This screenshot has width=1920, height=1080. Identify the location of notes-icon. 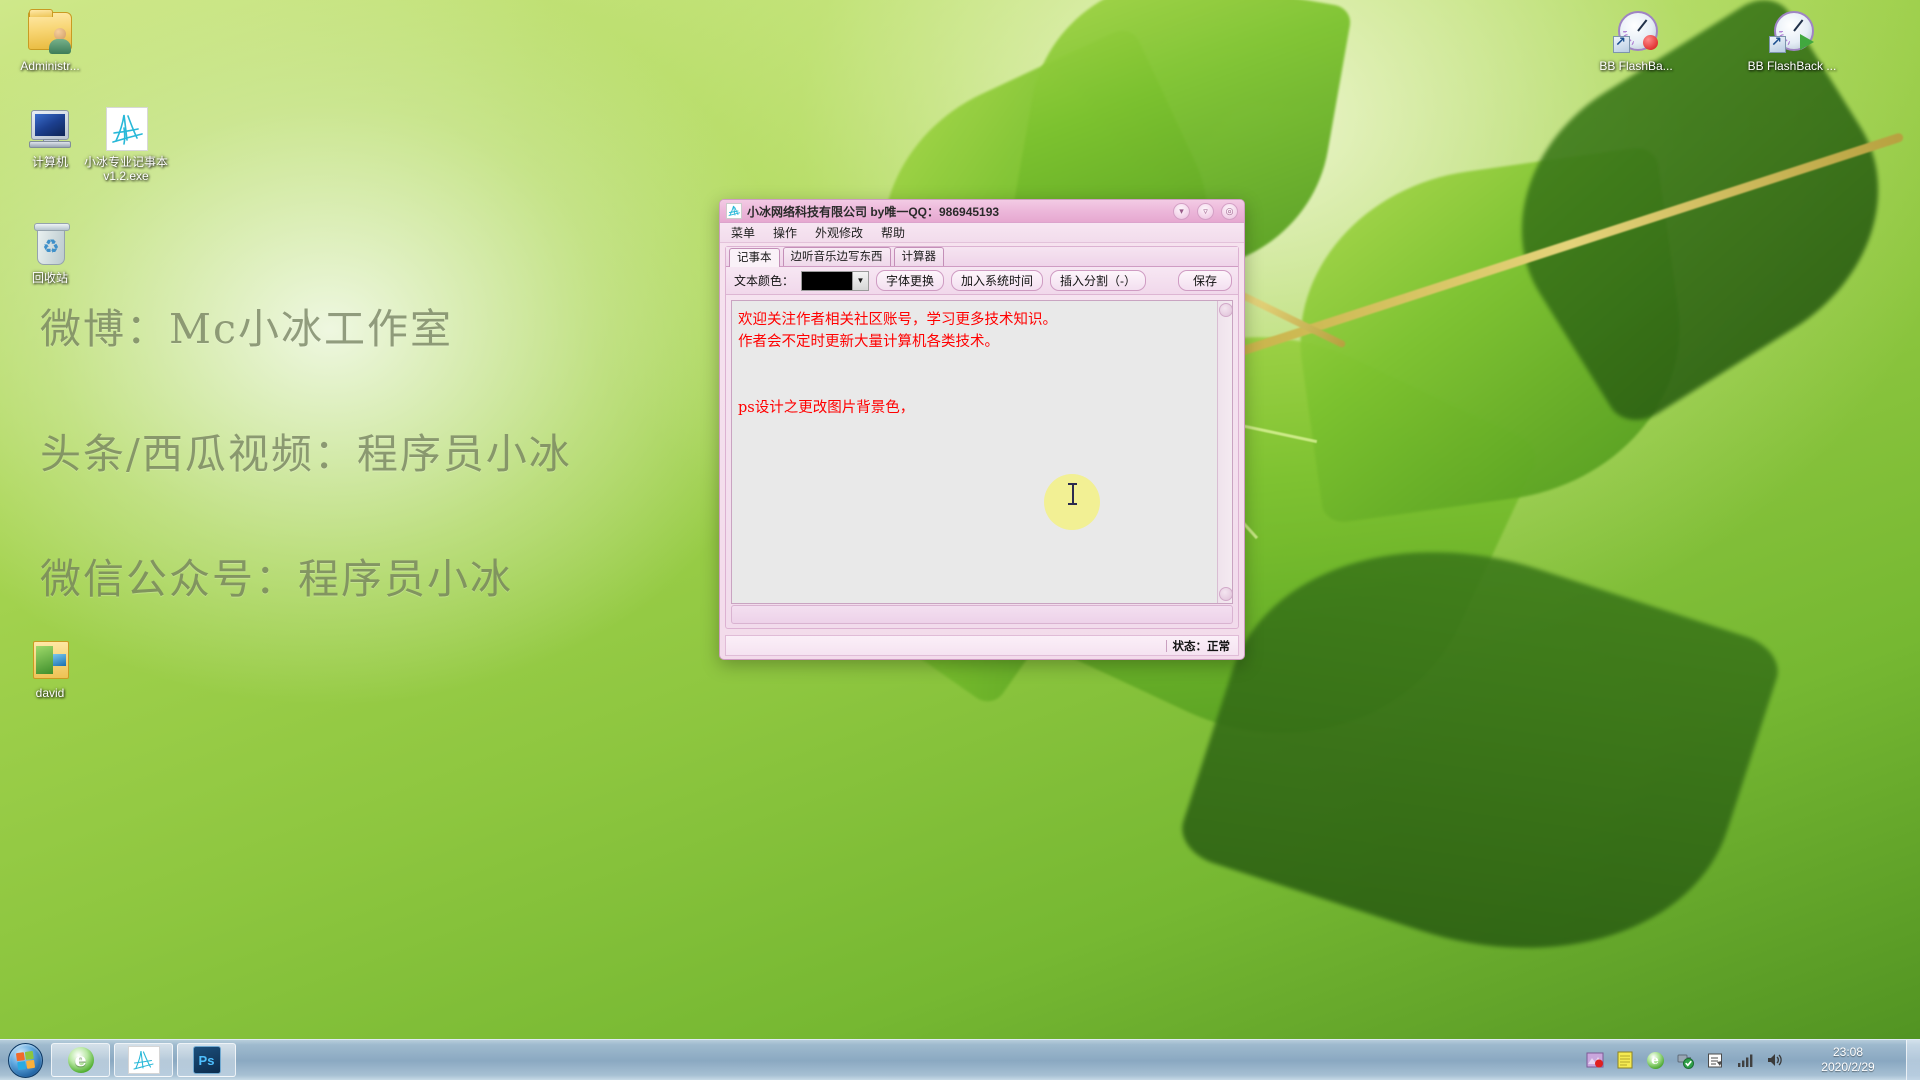
(1625, 1060).